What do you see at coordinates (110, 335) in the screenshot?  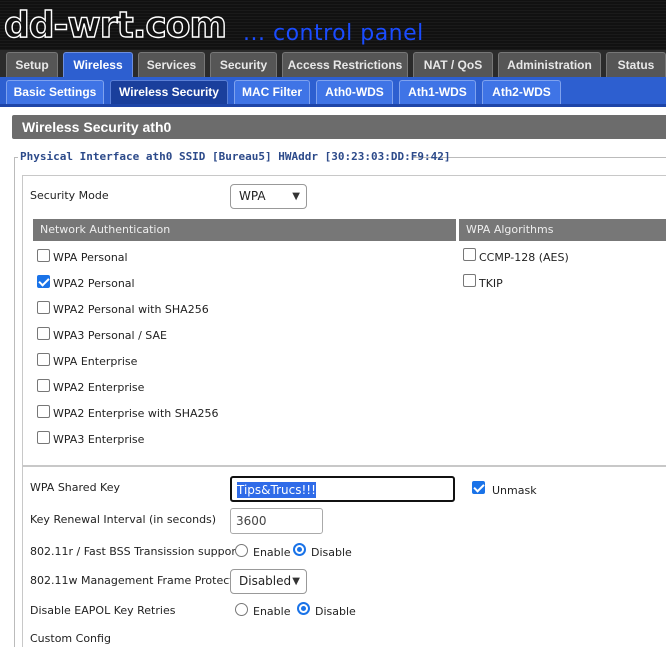 I see `wpa3-personal-sae-label: WPA3 Personal / SAE` at bounding box center [110, 335].